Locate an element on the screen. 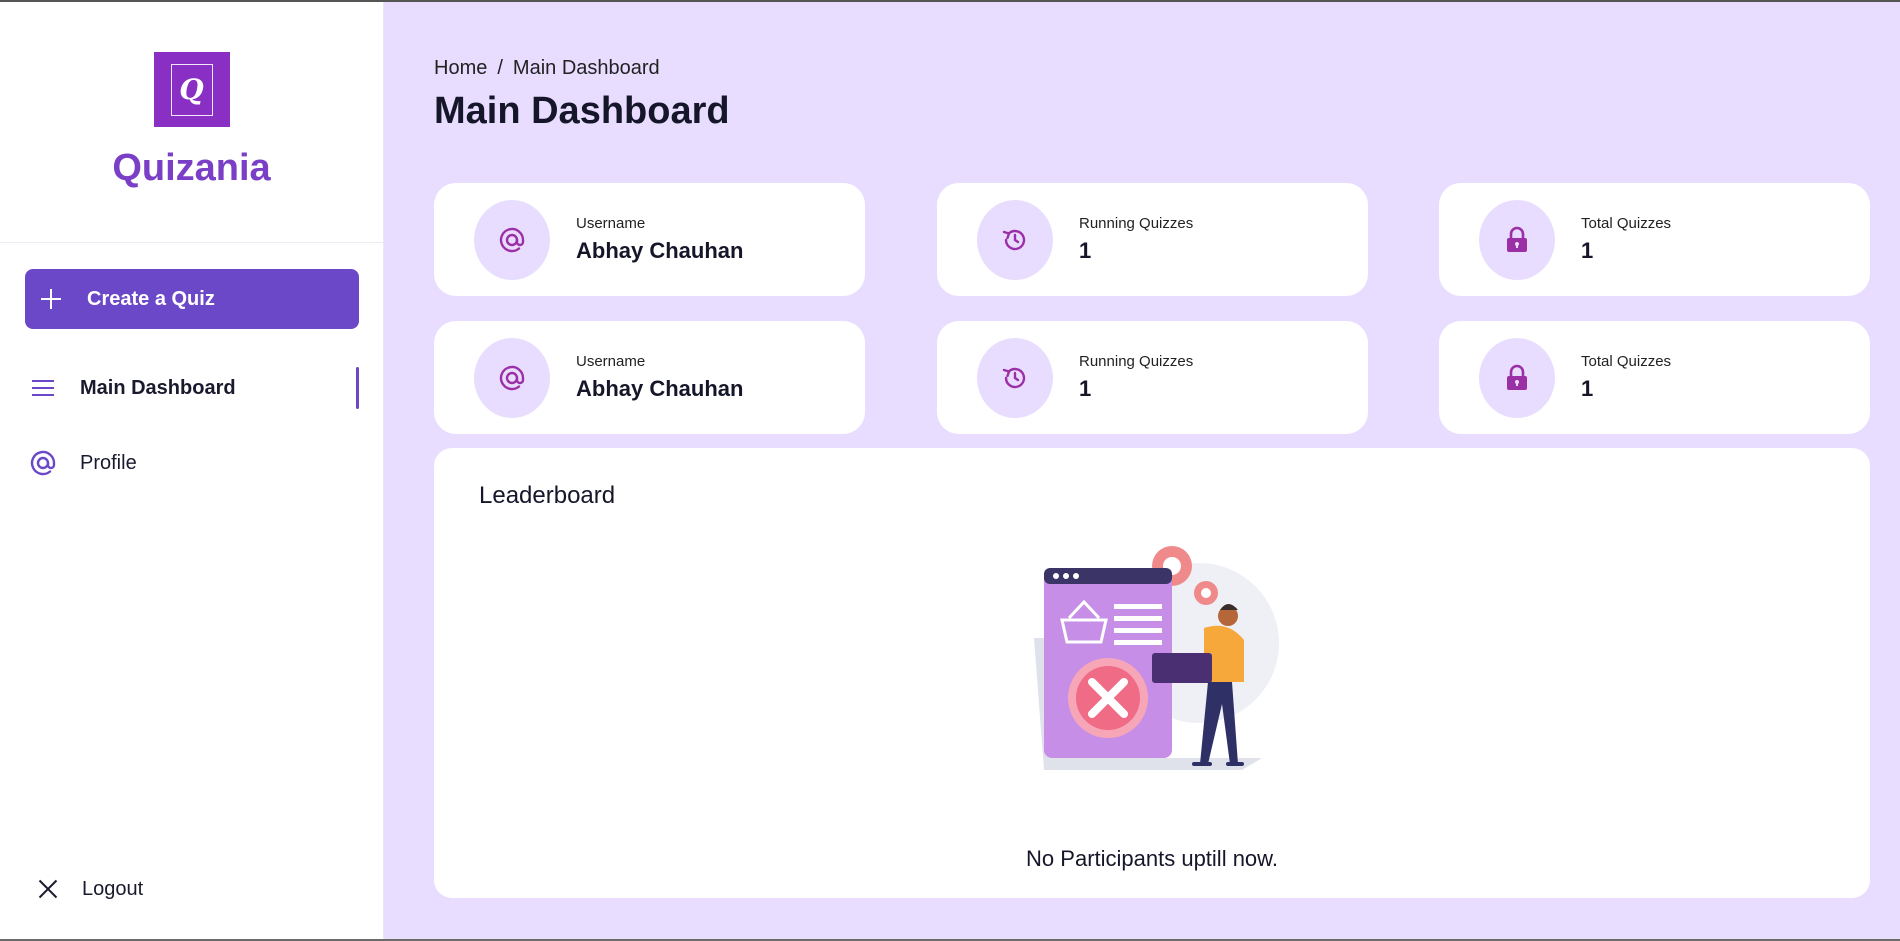  create-quiz-label: Create a Quiz is located at coordinates (151, 298).